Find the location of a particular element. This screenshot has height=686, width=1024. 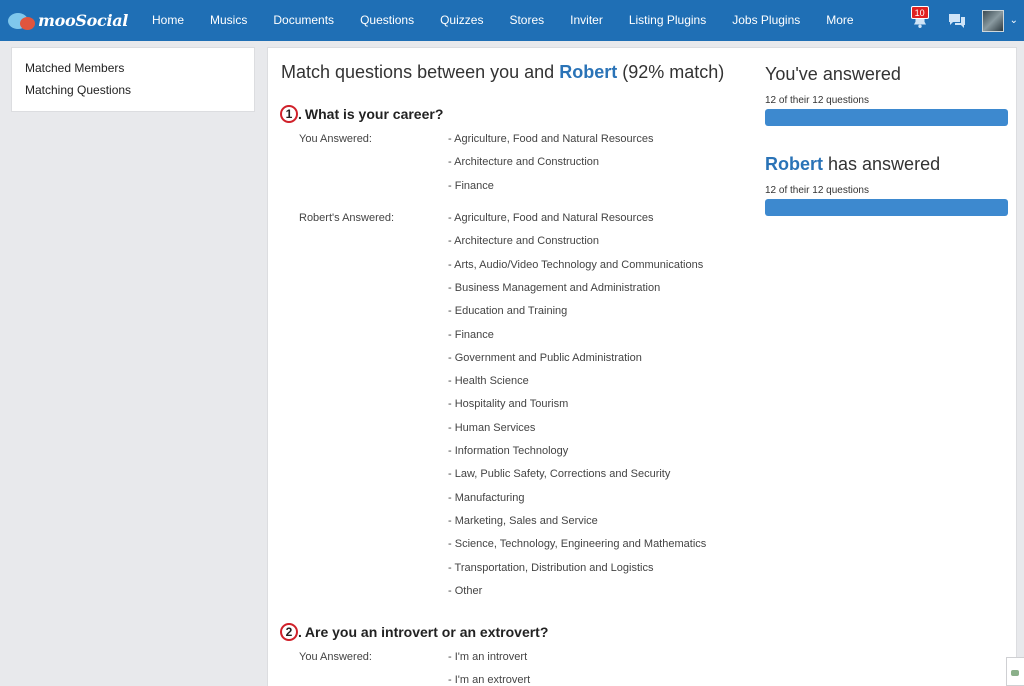

notification-count-badge: 10 is located at coordinates (919, 12).